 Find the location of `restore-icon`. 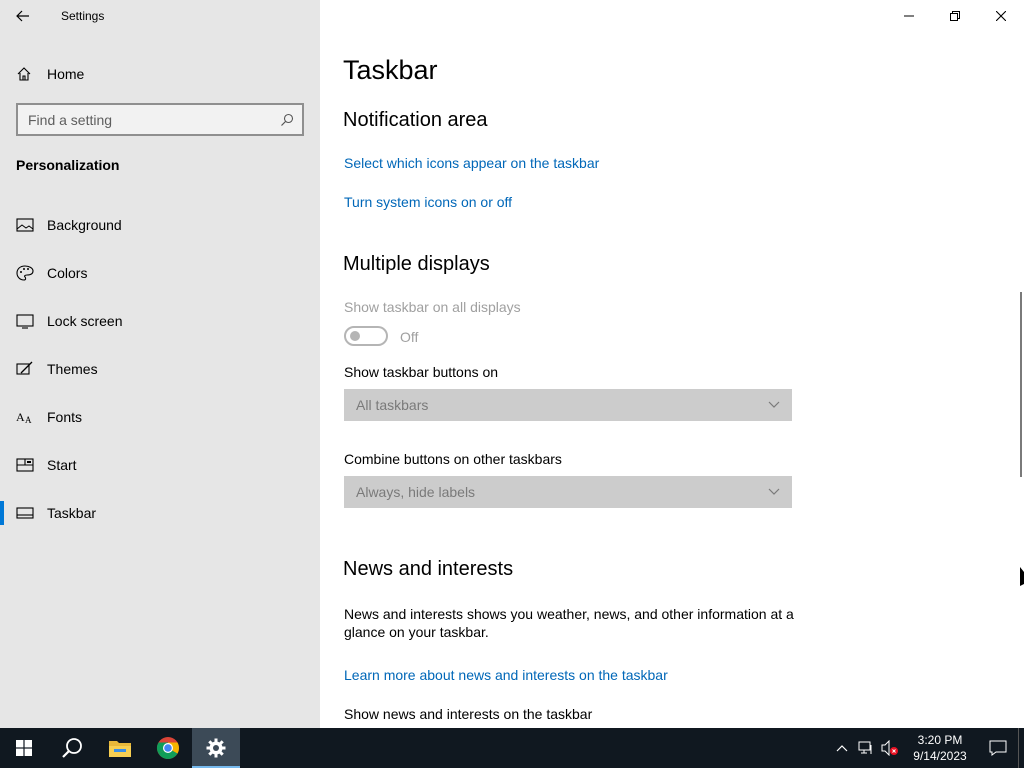

restore-icon is located at coordinates (955, 16).